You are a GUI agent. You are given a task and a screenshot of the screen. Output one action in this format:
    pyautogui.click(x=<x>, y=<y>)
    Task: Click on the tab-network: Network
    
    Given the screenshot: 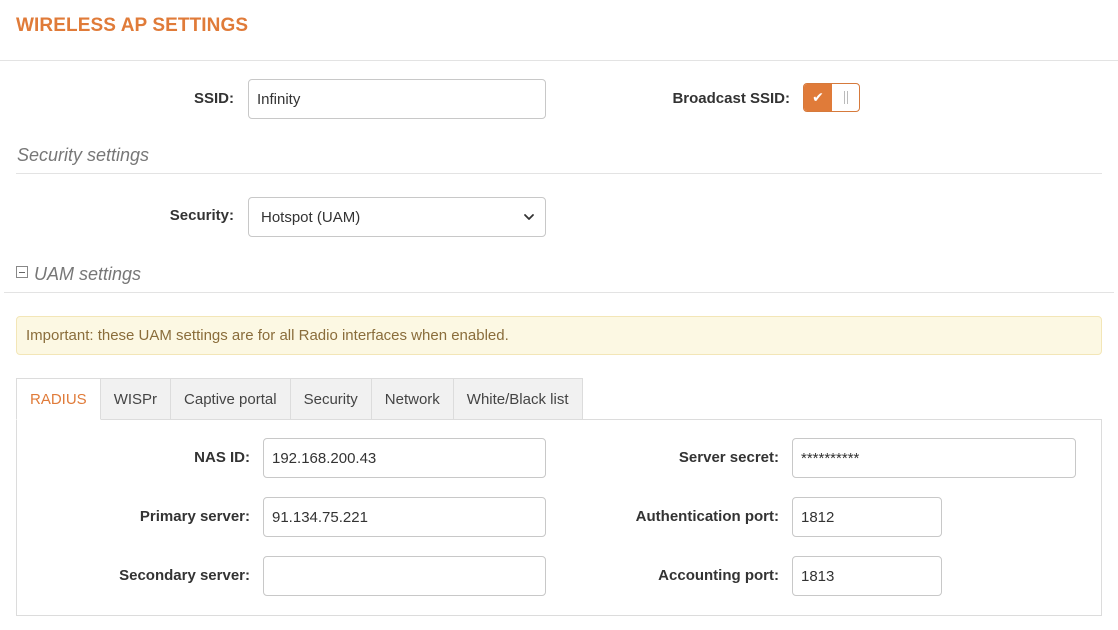 What is the action you would take?
    pyautogui.click(x=412, y=399)
    